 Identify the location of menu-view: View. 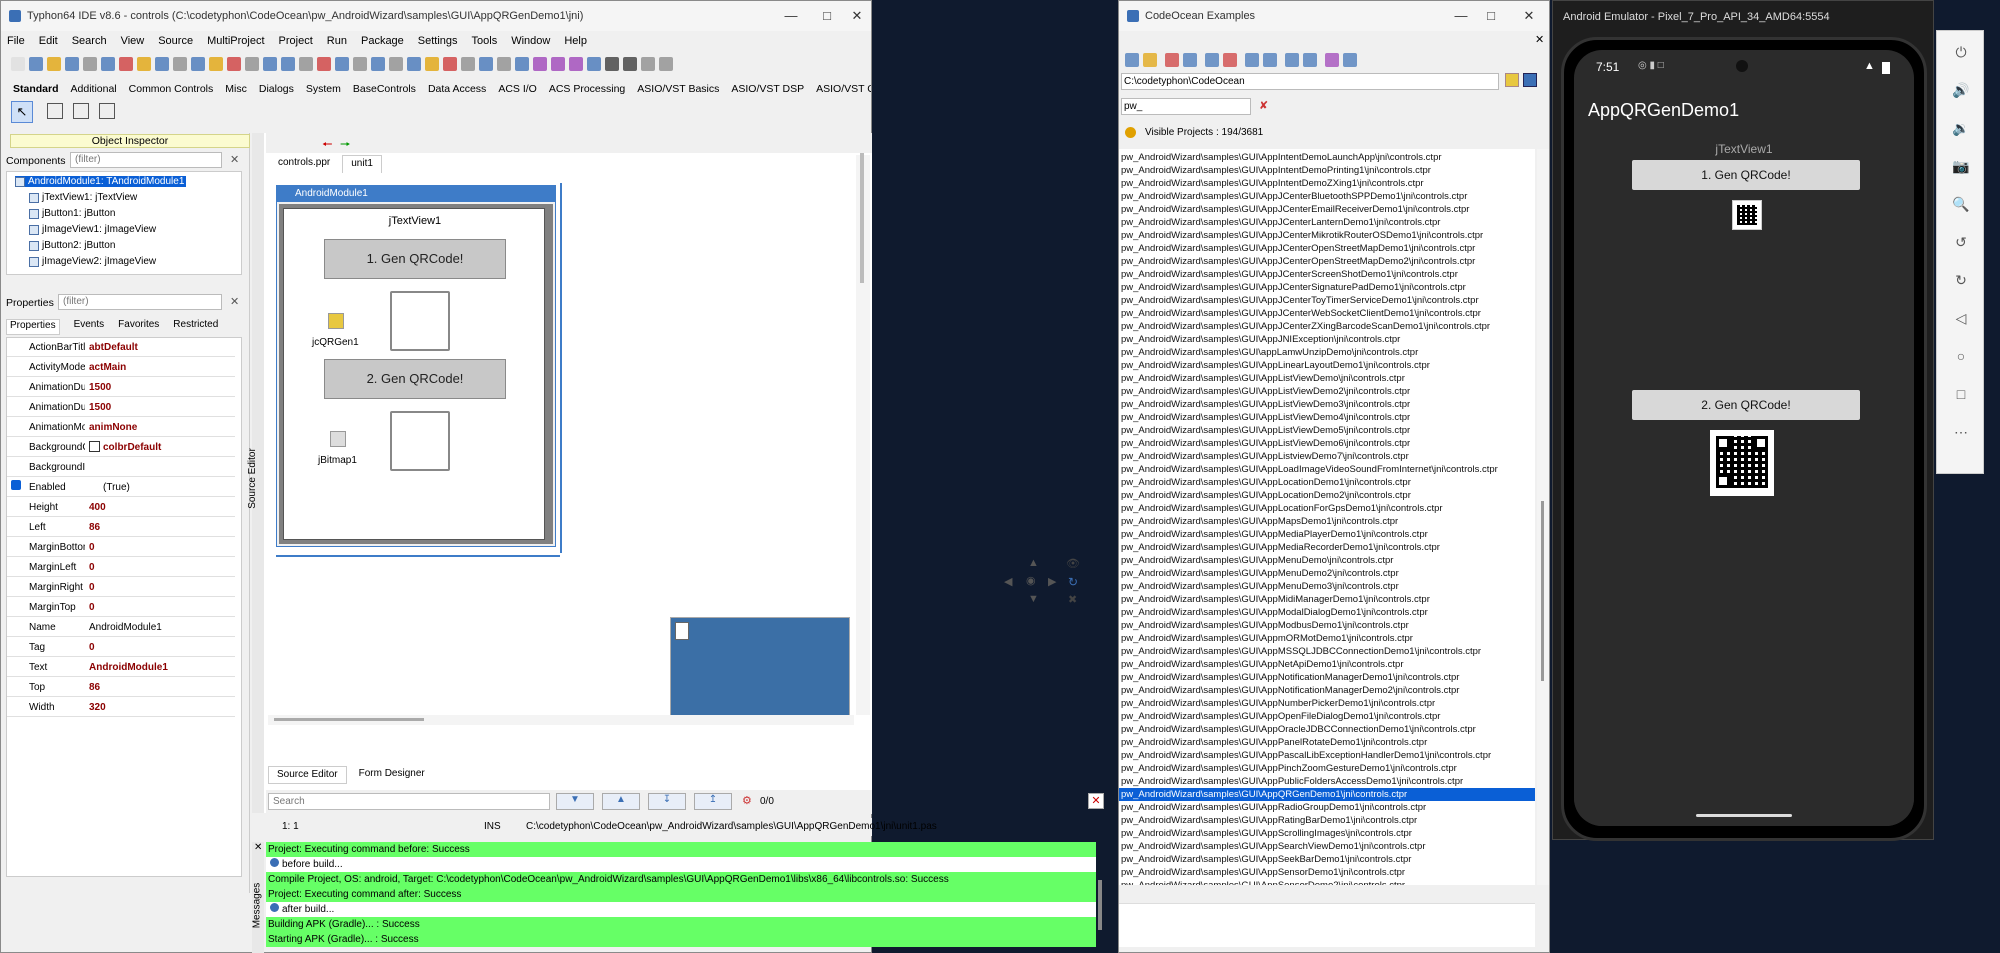
(133, 41).